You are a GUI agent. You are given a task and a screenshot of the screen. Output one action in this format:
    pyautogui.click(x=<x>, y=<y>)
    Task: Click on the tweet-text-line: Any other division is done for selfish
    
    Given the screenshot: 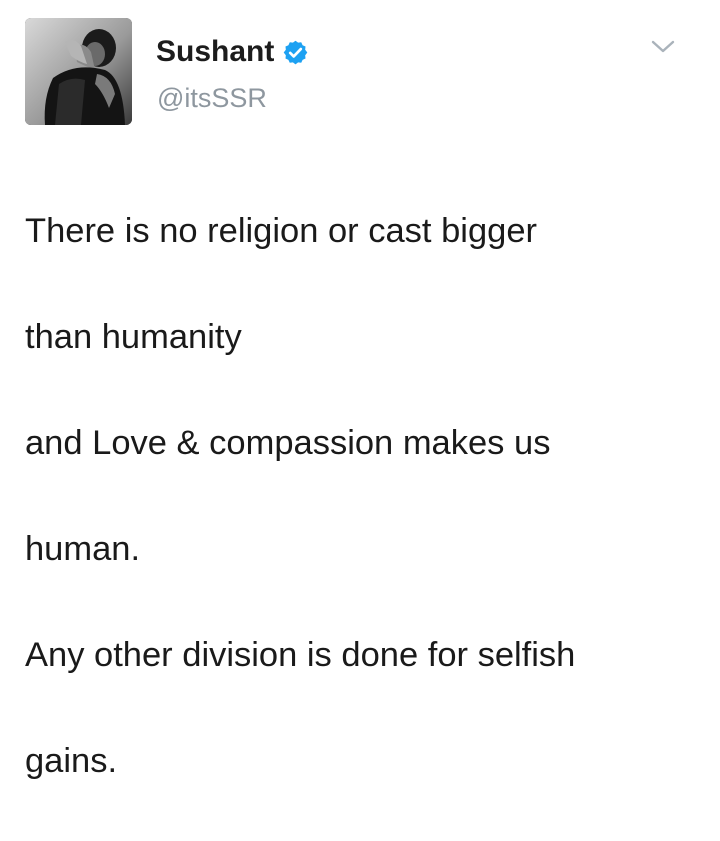 What is the action you would take?
    pyautogui.click(x=300, y=655)
    